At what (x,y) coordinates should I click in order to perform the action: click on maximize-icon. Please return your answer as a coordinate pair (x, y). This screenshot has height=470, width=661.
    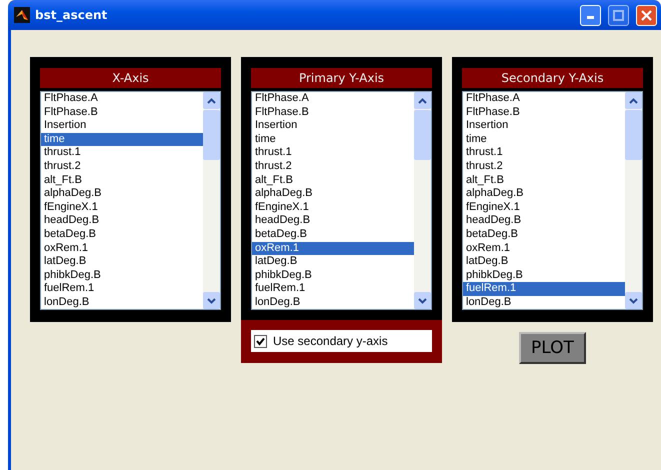
    Looking at the image, I should click on (618, 15).